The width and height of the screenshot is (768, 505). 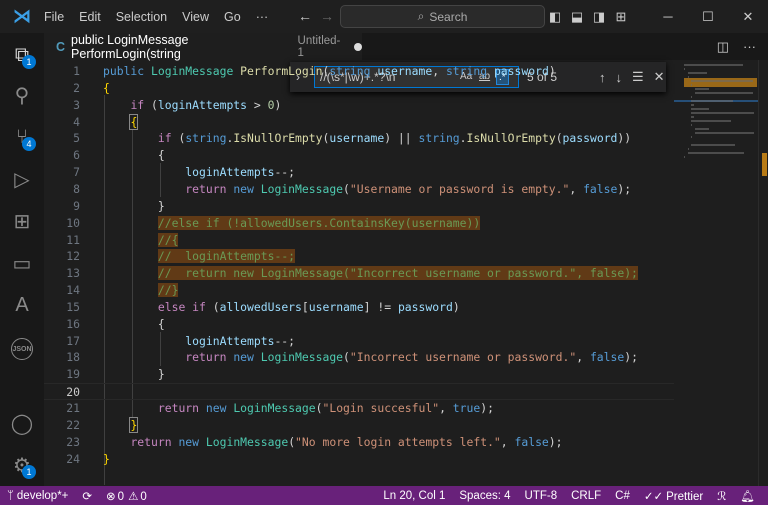 What do you see at coordinates (37, 496) in the screenshot?
I see `branch-status: ᛘ develop*+` at bounding box center [37, 496].